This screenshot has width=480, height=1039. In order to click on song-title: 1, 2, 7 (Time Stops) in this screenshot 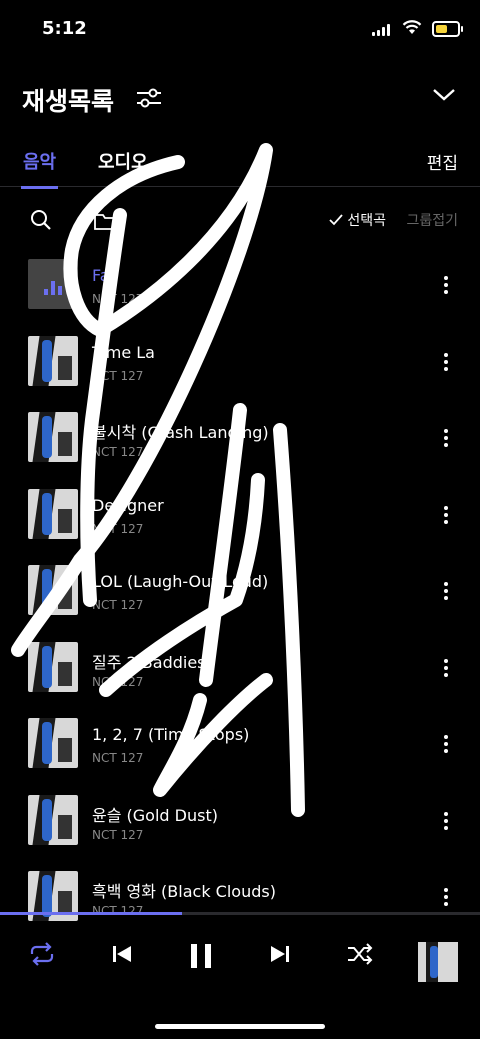, I will do `click(171, 734)`.